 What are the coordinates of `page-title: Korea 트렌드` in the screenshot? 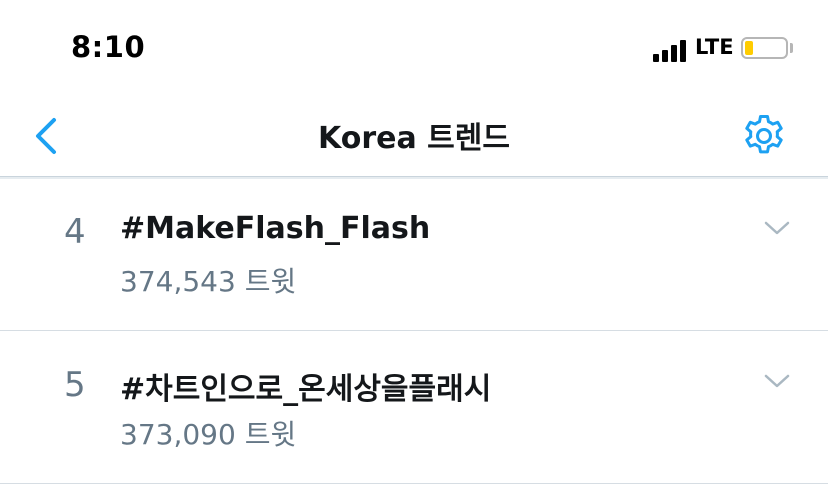 It's located at (414, 138).